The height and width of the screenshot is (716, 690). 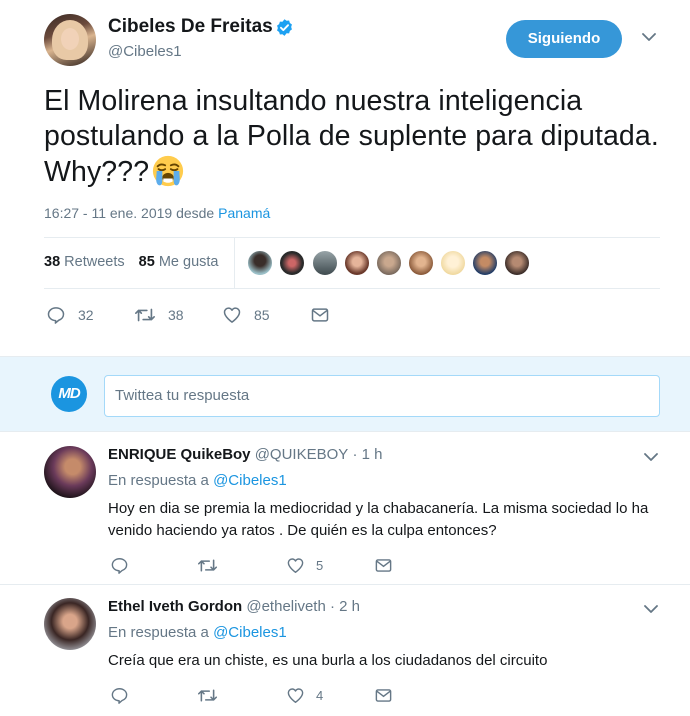 What do you see at coordinates (94, 262) in the screenshot?
I see `retweets-label: Retweets` at bounding box center [94, 262].